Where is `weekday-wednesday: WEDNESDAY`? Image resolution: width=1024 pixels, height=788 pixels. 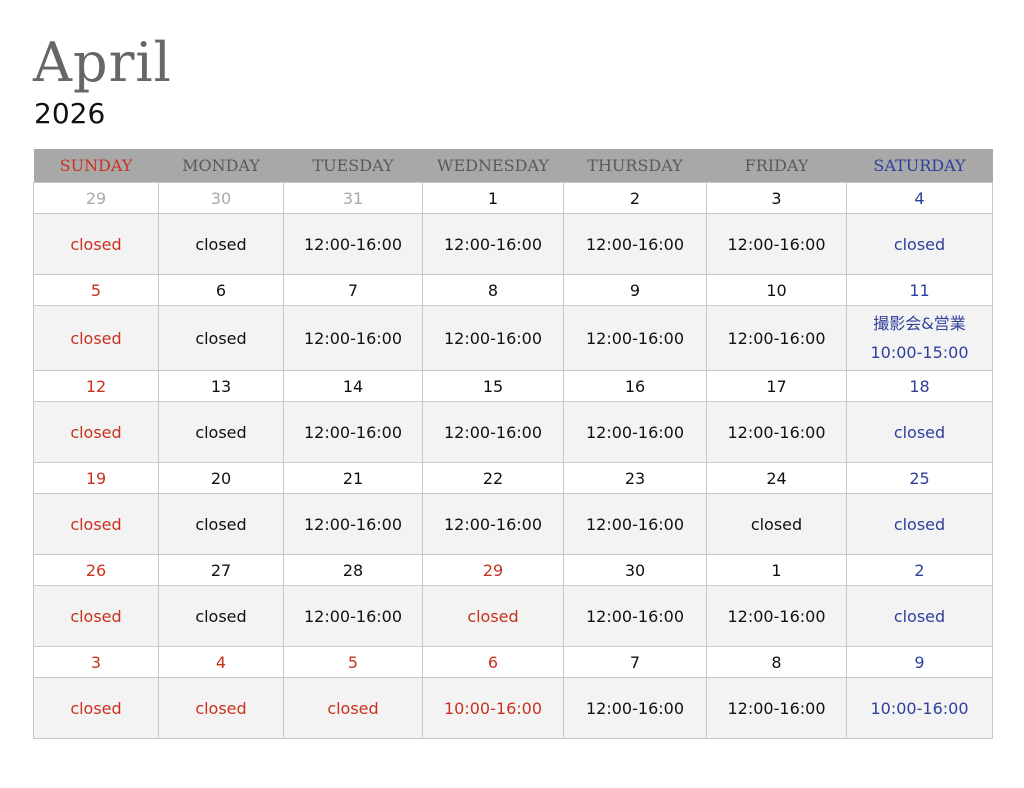
weekday-wednesday: WEDNESDAY is located at coordinates (493, 166).